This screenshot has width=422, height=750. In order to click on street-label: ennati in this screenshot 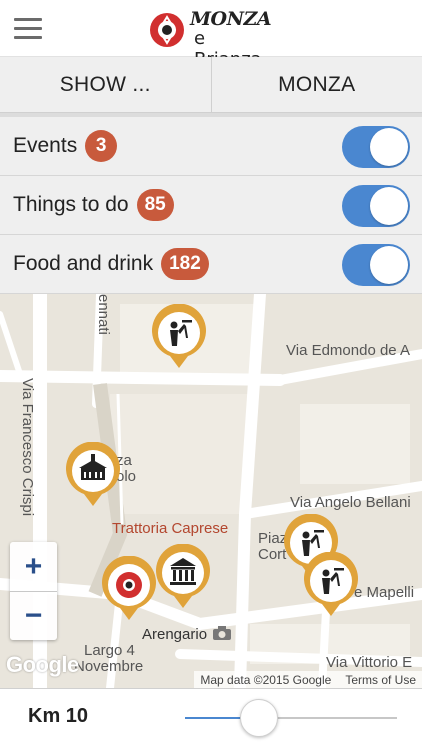, I will do `click(103, 314)`.